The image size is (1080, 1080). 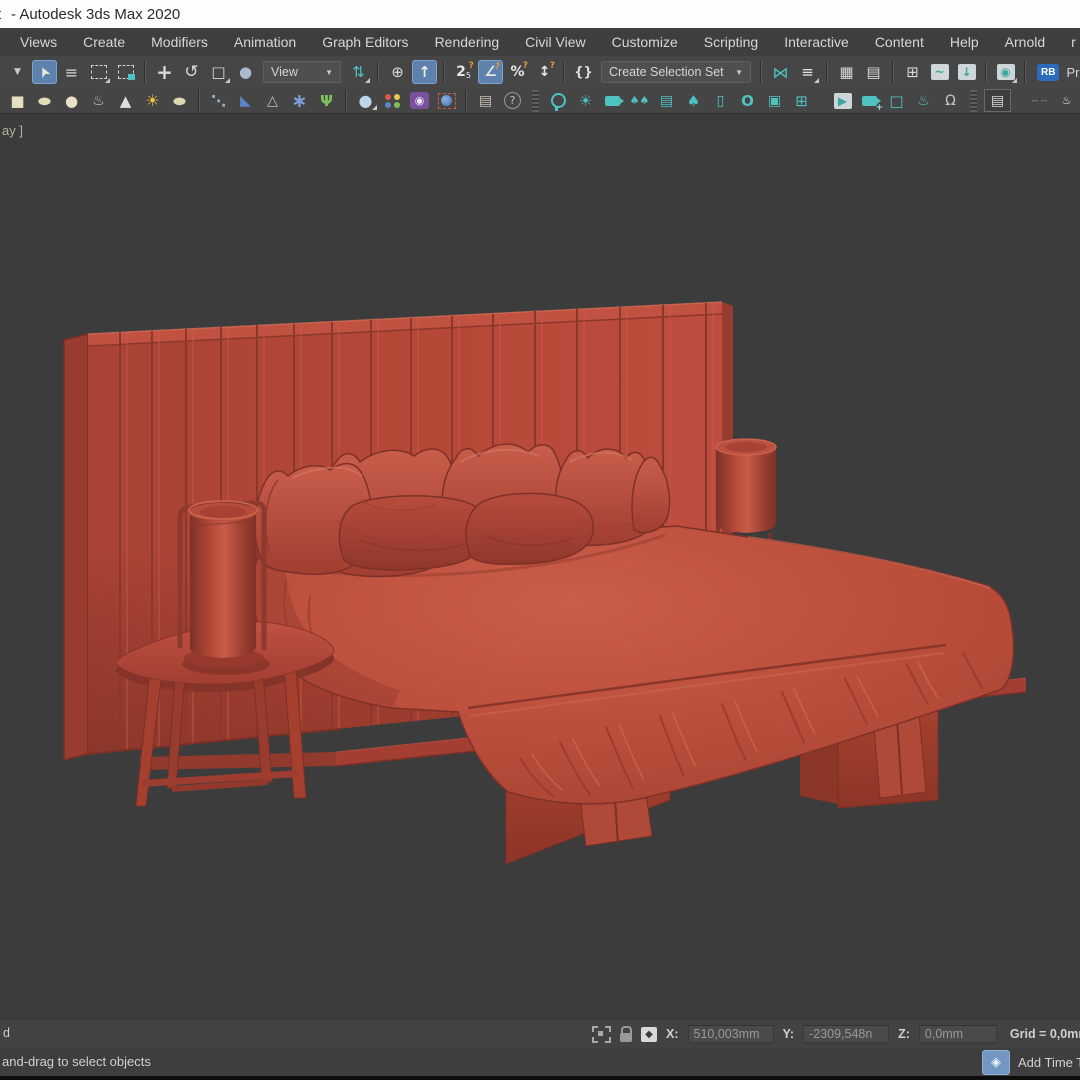 What do you see at coordinates (693, 100) in the screenshot?
I see `tree-icon: ♠` at bounding box center [693, 100].